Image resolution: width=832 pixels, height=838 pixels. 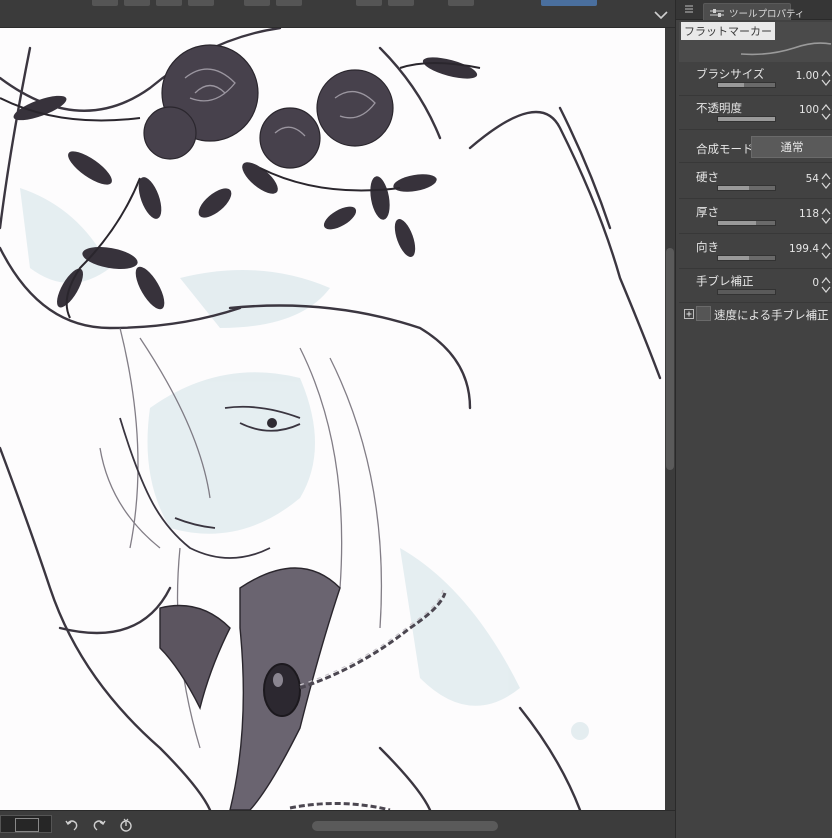 I want to click on navigator-preview, so click(x=26, y=824).